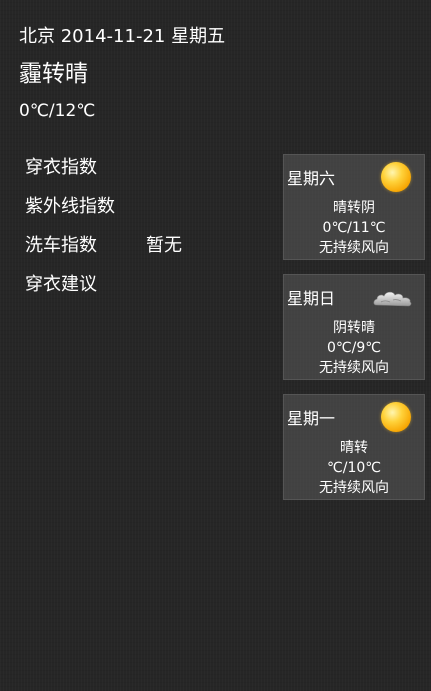 This screenshot has height=691, width=431. What do you see at coordinates (61, 167) in the screenshot?
I see `index-label: 穿衣指数` at bounding box center [61, 167].